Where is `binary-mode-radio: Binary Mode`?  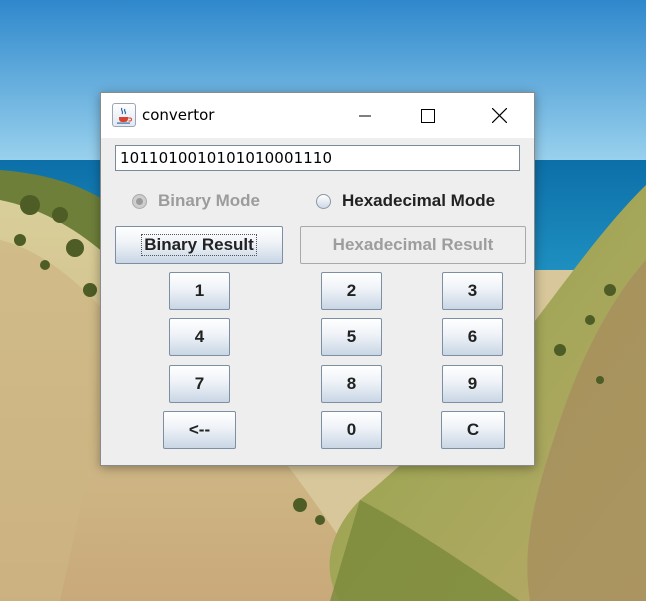
binary-mode-radio: Binary Mode is located at coordinates (196, 201).